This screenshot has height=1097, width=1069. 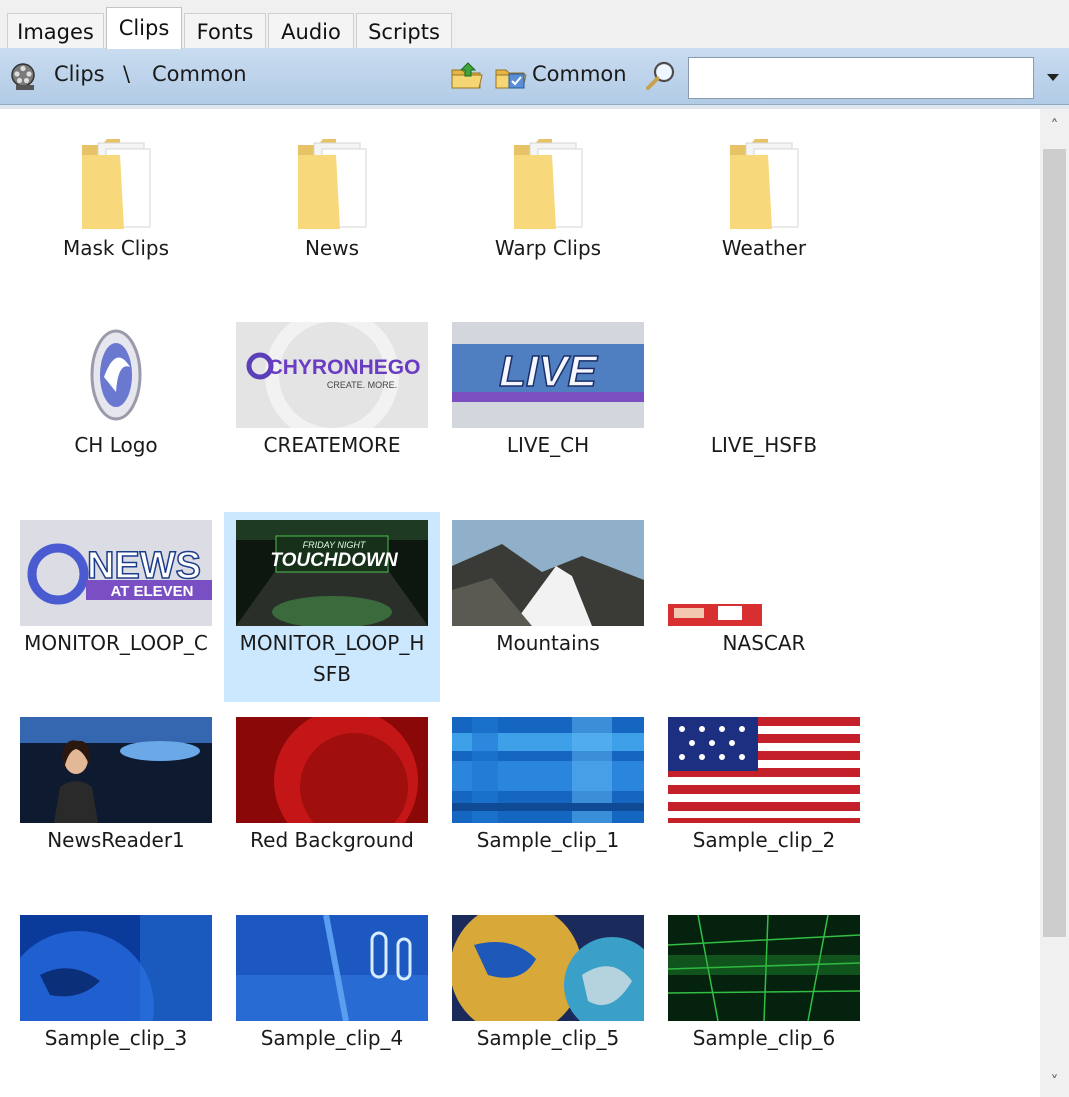 I want to click on clip-item: Red Background, so click(x=332, y=804).